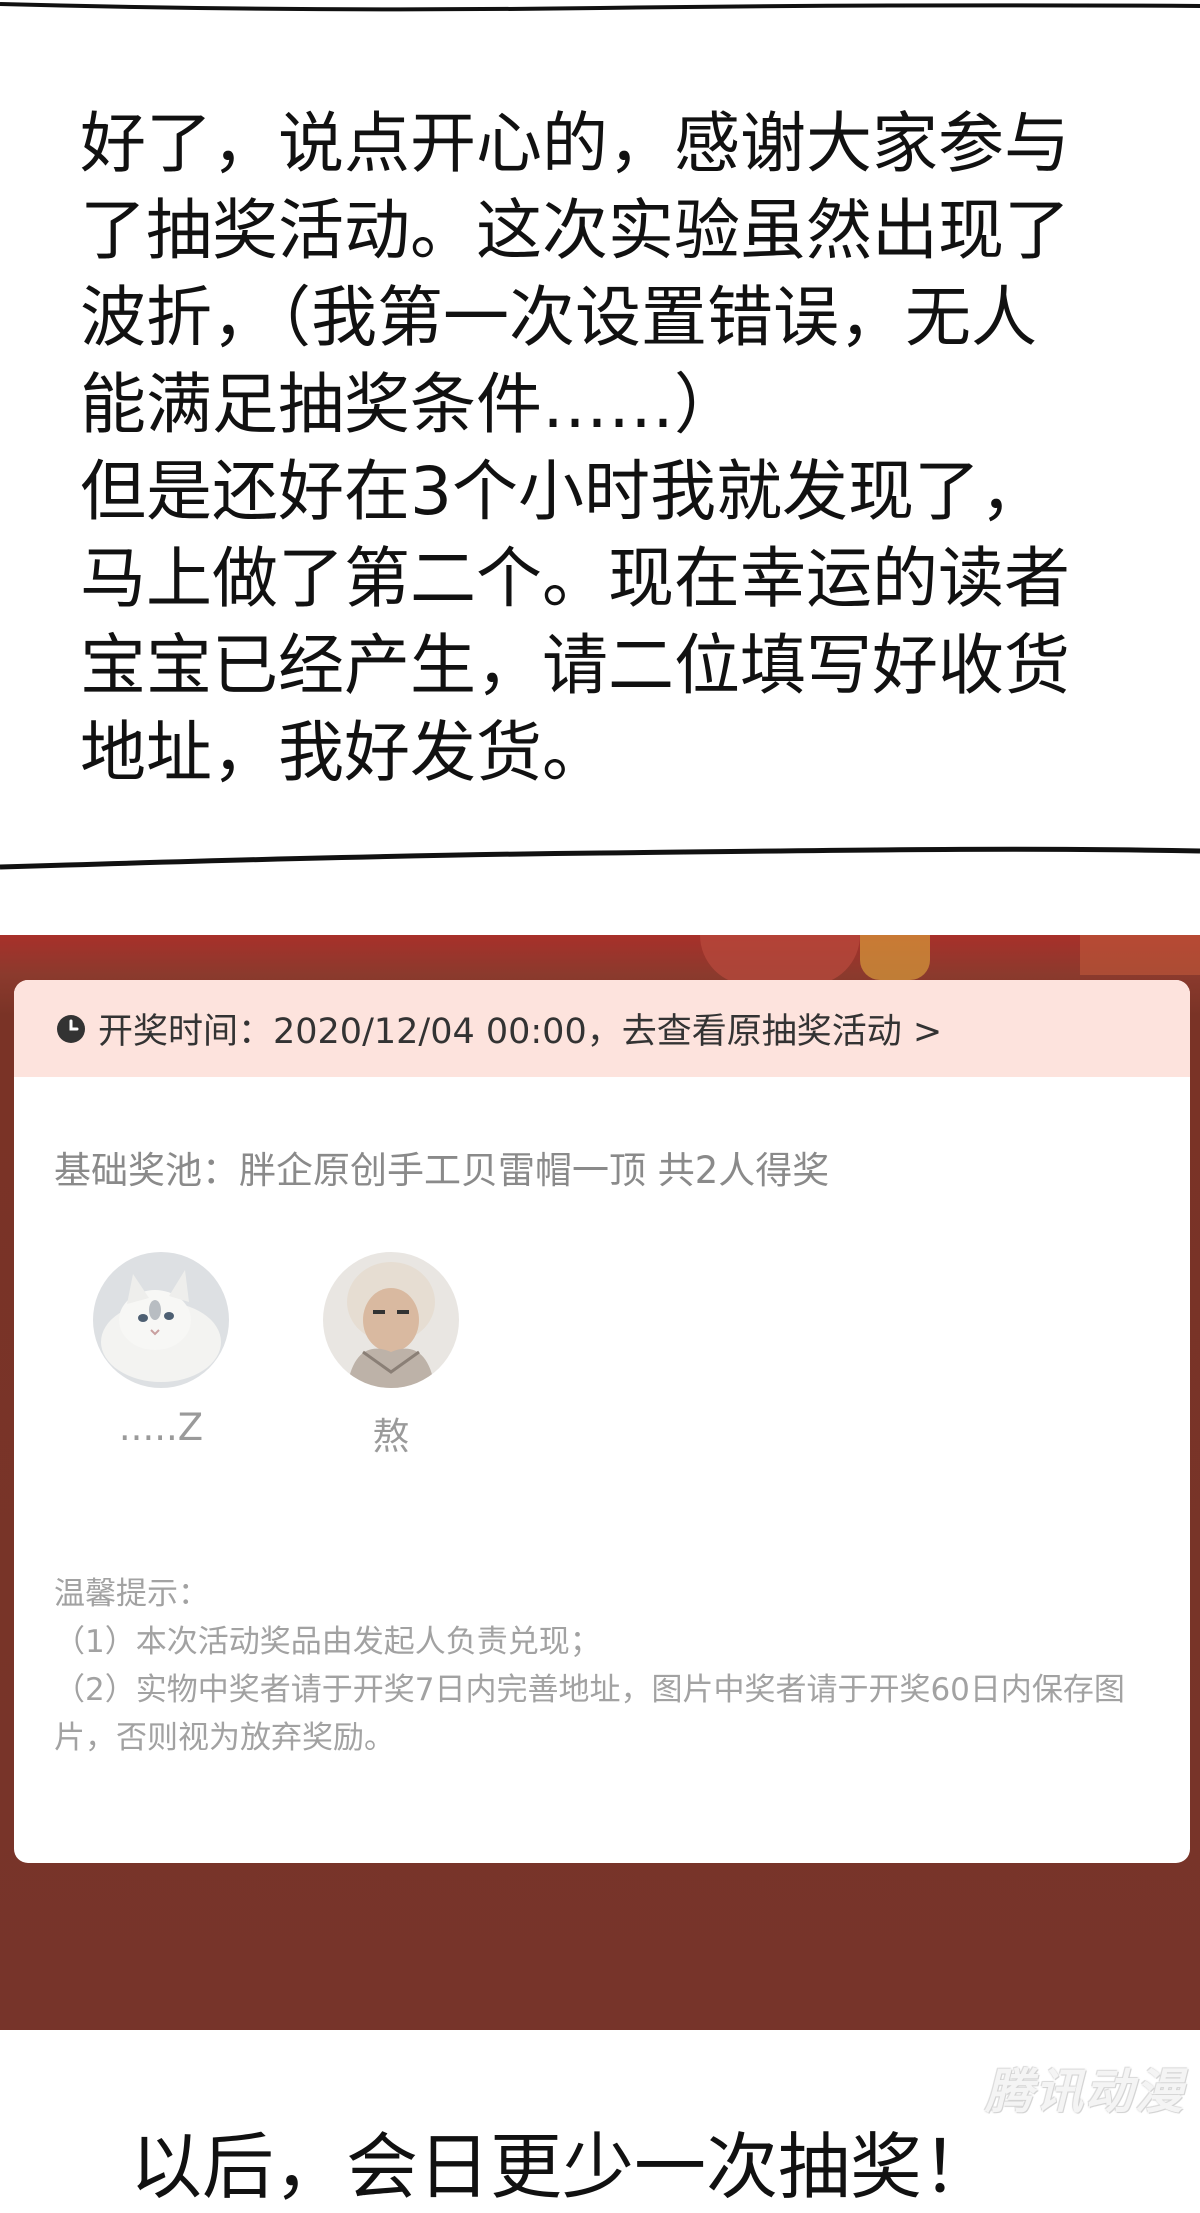  Describe the element at coordinates (600, 858) in the screenshot. I see `panel-border-bottom` at that location.